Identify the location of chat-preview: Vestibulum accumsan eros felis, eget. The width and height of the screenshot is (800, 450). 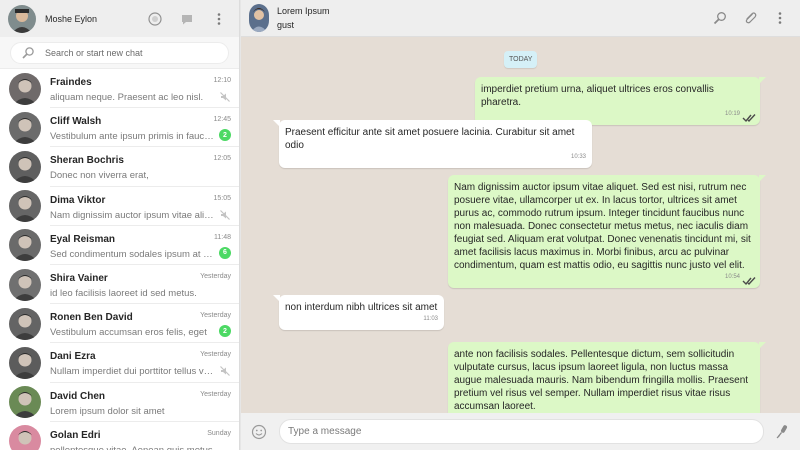
(128, 333).